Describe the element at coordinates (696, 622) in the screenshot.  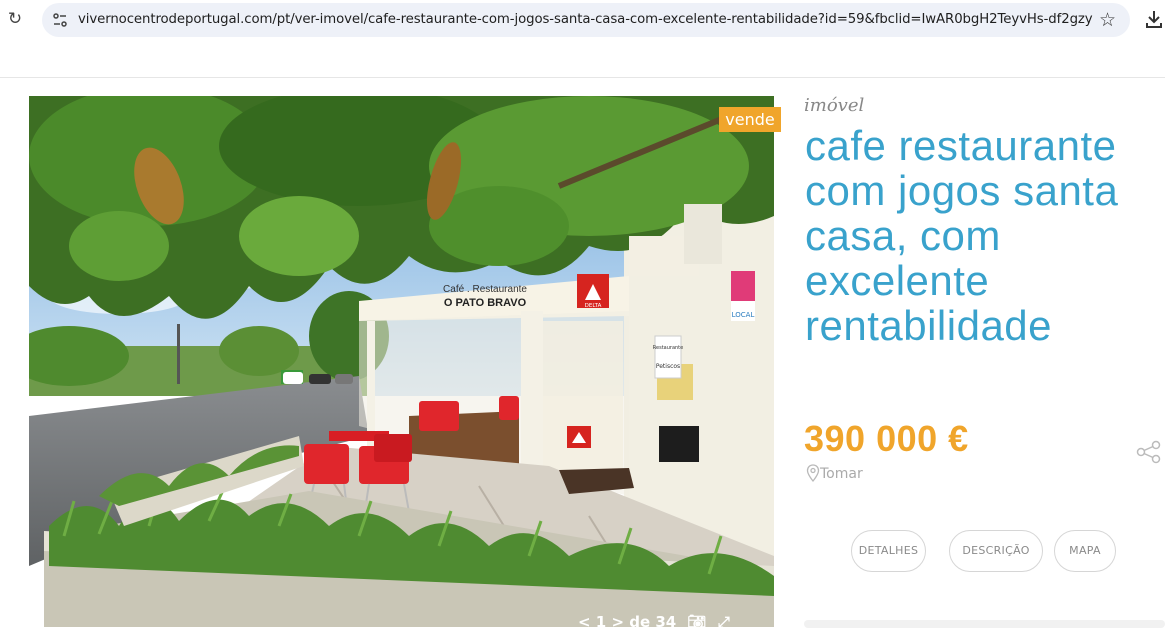
I see `camera-icon: 📷︎` at that location.